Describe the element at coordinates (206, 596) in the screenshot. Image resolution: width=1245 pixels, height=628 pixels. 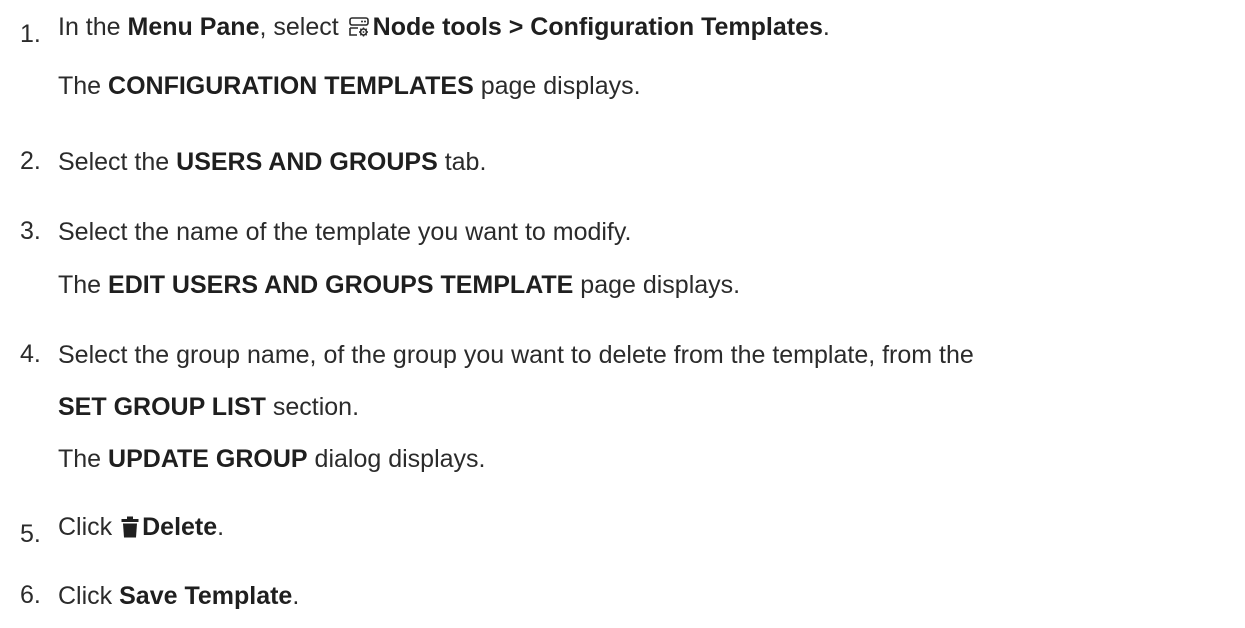
I see `save-template-label: Save Template` at that location.